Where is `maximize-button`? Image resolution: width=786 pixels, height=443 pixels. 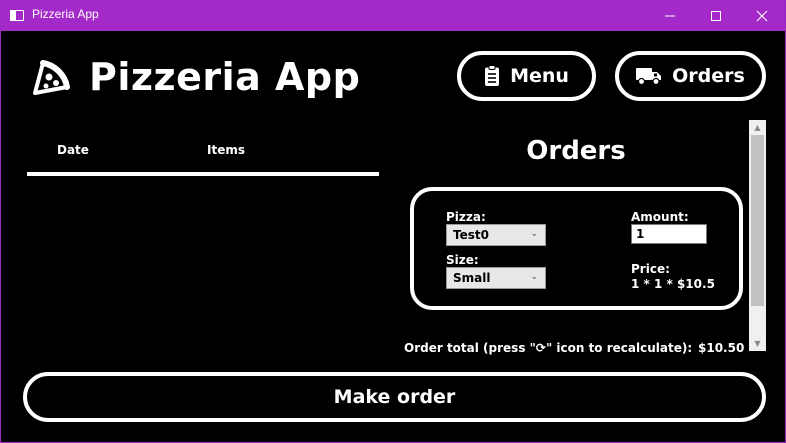 maximize-button is located at coordinates (716, 15).